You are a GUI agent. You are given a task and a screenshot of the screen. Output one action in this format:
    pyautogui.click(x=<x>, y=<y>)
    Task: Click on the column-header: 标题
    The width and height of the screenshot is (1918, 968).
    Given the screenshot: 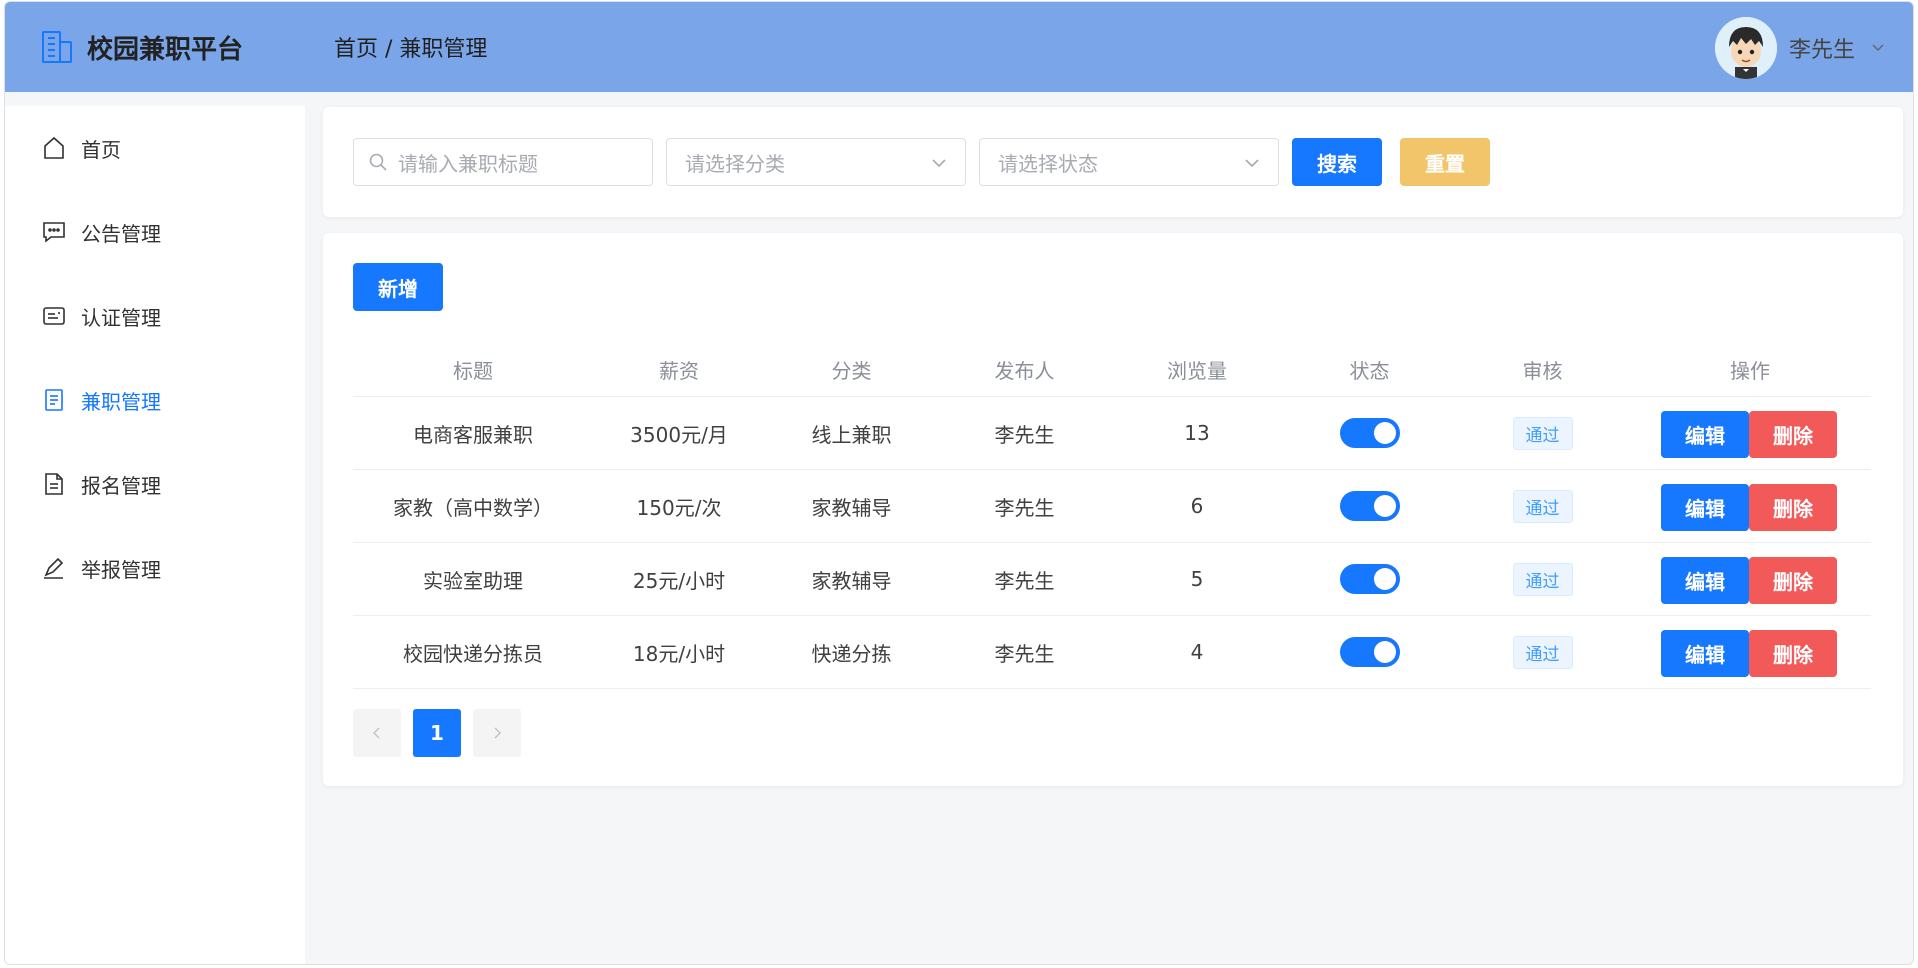 What is the action you would take?
    pyautogui.click(x=473, y=371)
    